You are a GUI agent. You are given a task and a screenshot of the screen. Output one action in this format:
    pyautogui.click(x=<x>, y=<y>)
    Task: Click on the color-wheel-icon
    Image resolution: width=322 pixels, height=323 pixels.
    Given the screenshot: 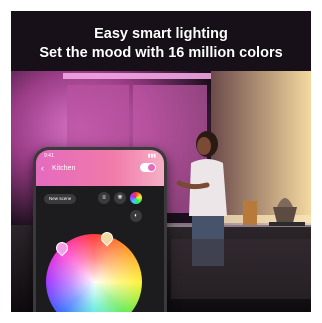 What is the action you would take?
    pyautogui.click(x=136, y=198)
    